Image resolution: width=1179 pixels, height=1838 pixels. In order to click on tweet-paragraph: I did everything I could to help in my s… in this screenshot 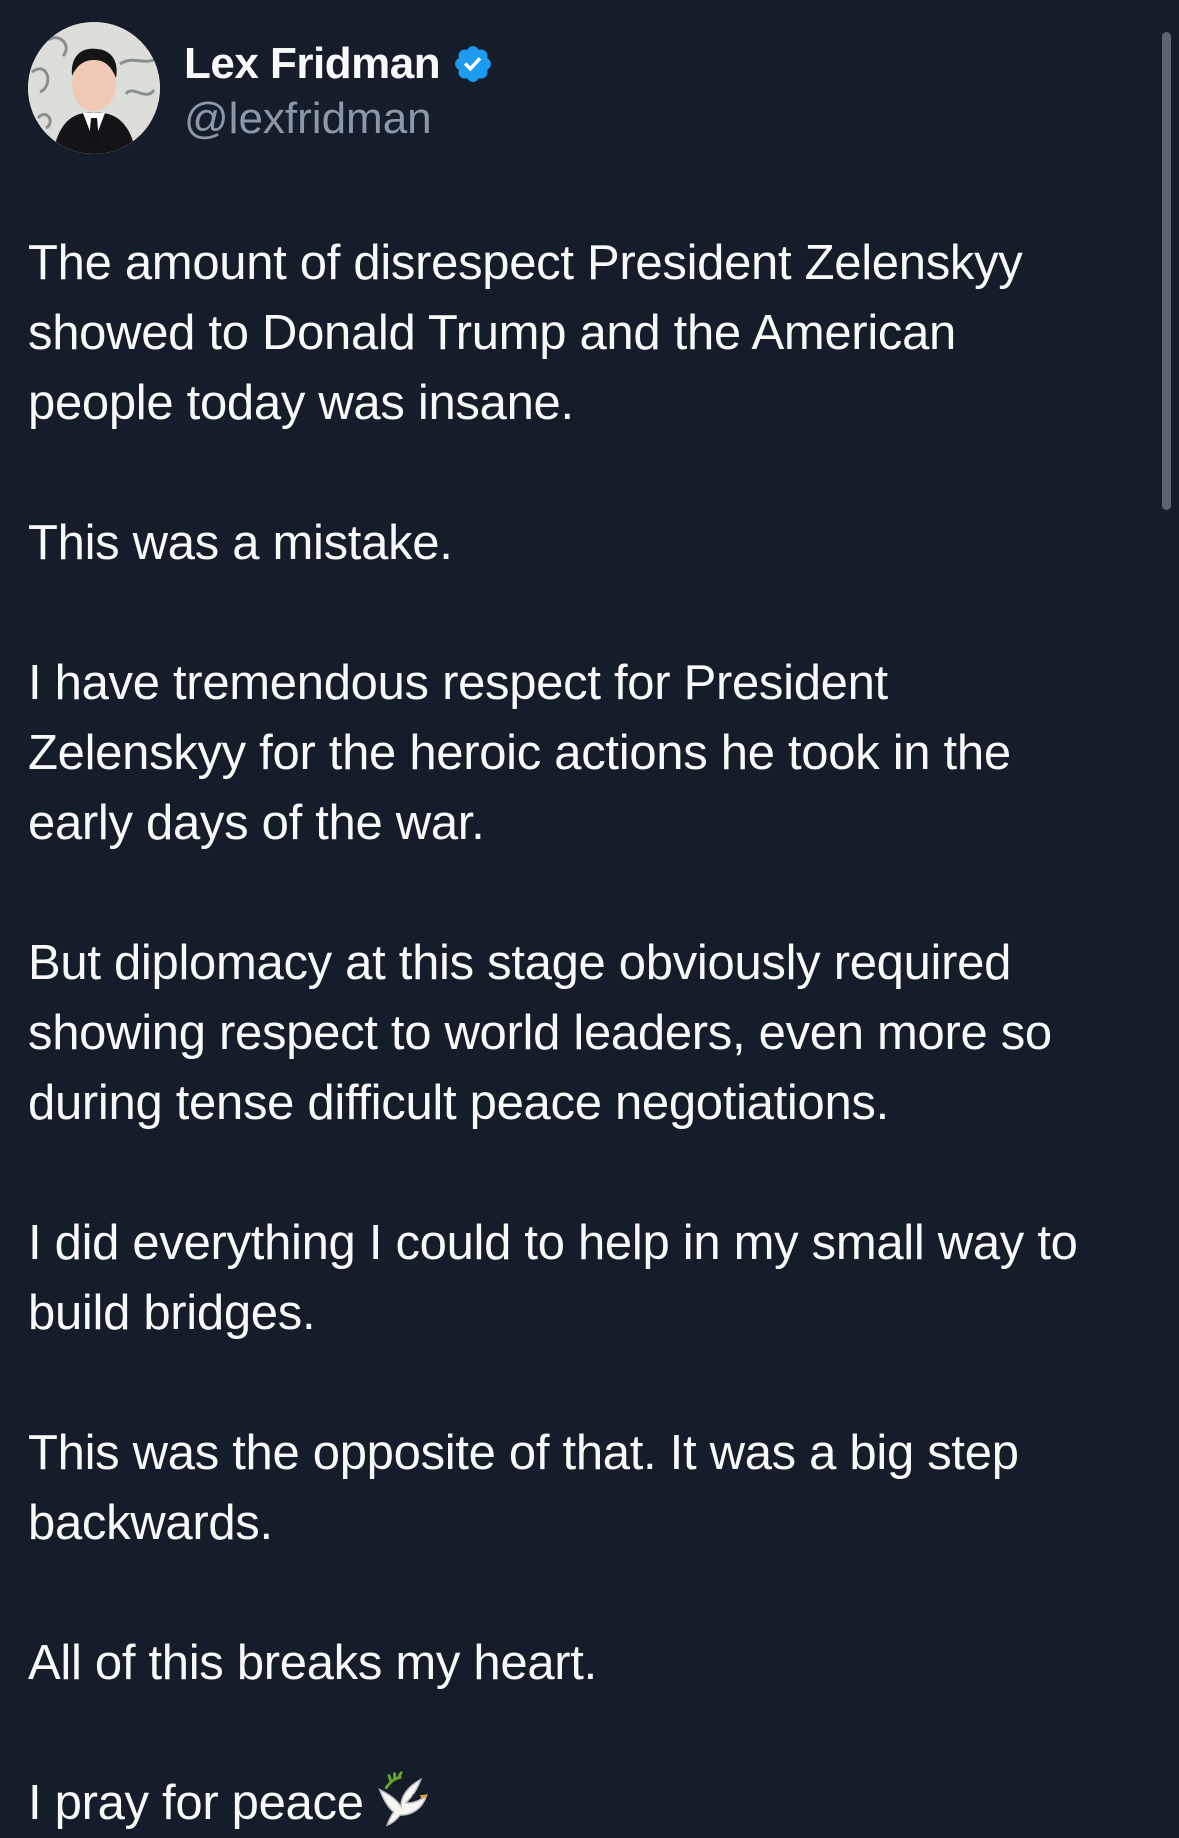, I will do `click(553, 1278)`.